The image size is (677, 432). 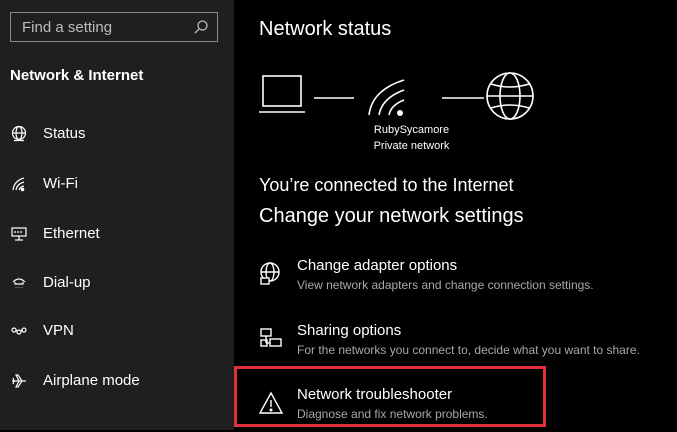 What do you see at coordinates (391, 216) in the screenshot?
I see `section-heading: Change your network settings` at bounding box center [391, 216].